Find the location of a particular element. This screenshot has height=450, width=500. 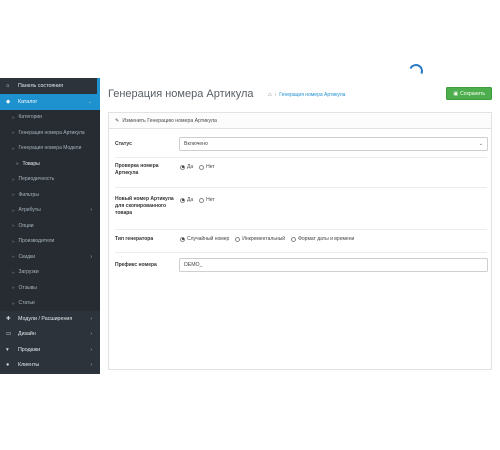

generator-datetime-radio: Формат даты и времени is located at coordinates (322, 239).